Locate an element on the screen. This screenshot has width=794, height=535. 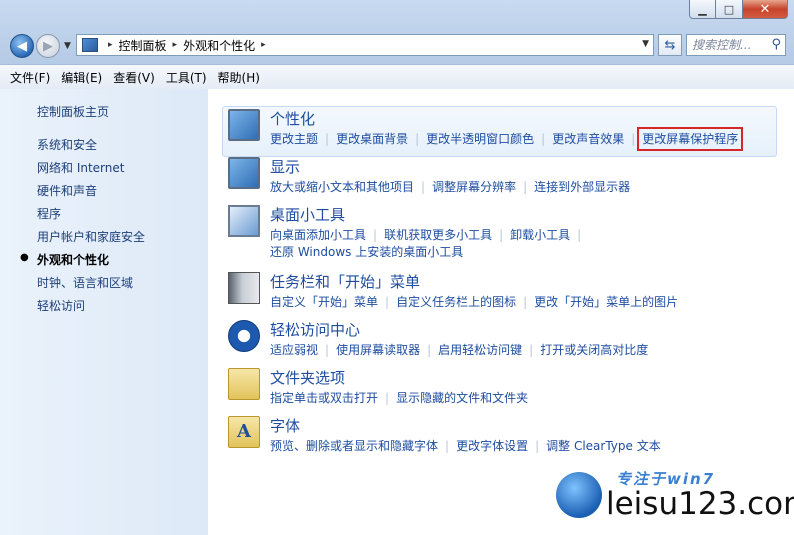
category-links-second-row: 还原 Windows 上安装的桌面小工具 is located at coordinates (366, 251).